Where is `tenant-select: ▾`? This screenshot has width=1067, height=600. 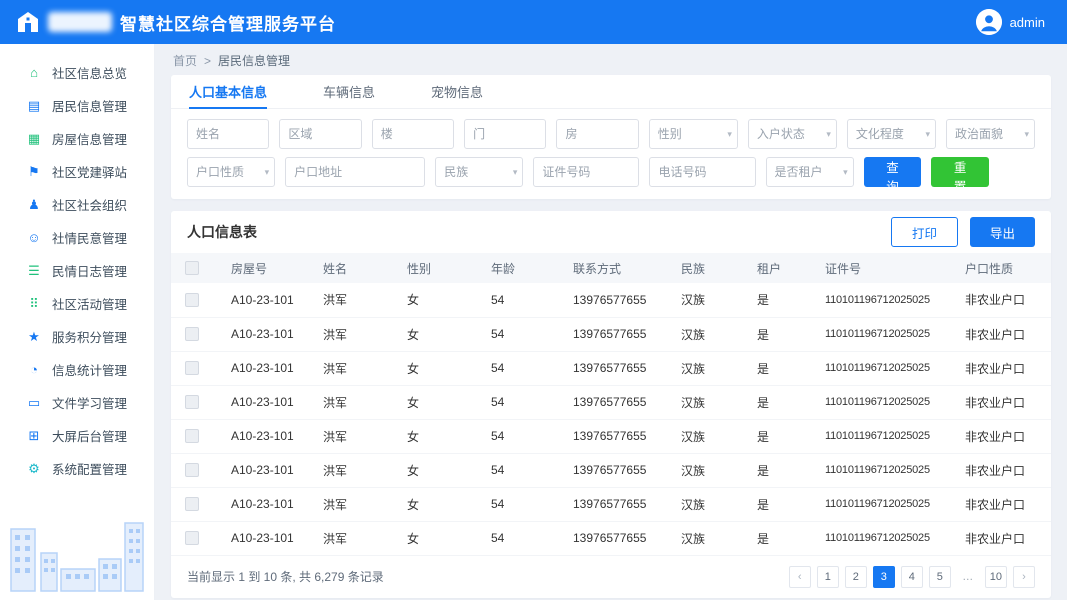
tenant-select: ▾ is located at coordinates (809, 172).